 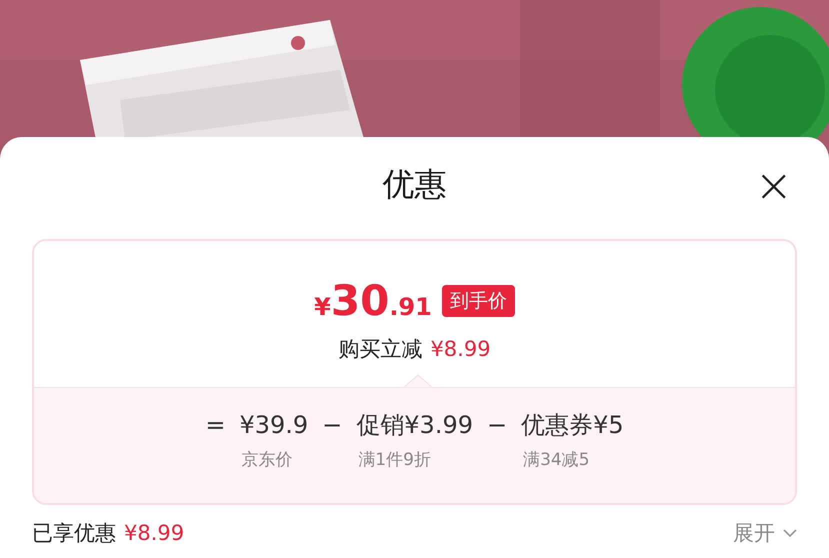 I want to click on expand-button: 展开, so click(x=765, y=533).